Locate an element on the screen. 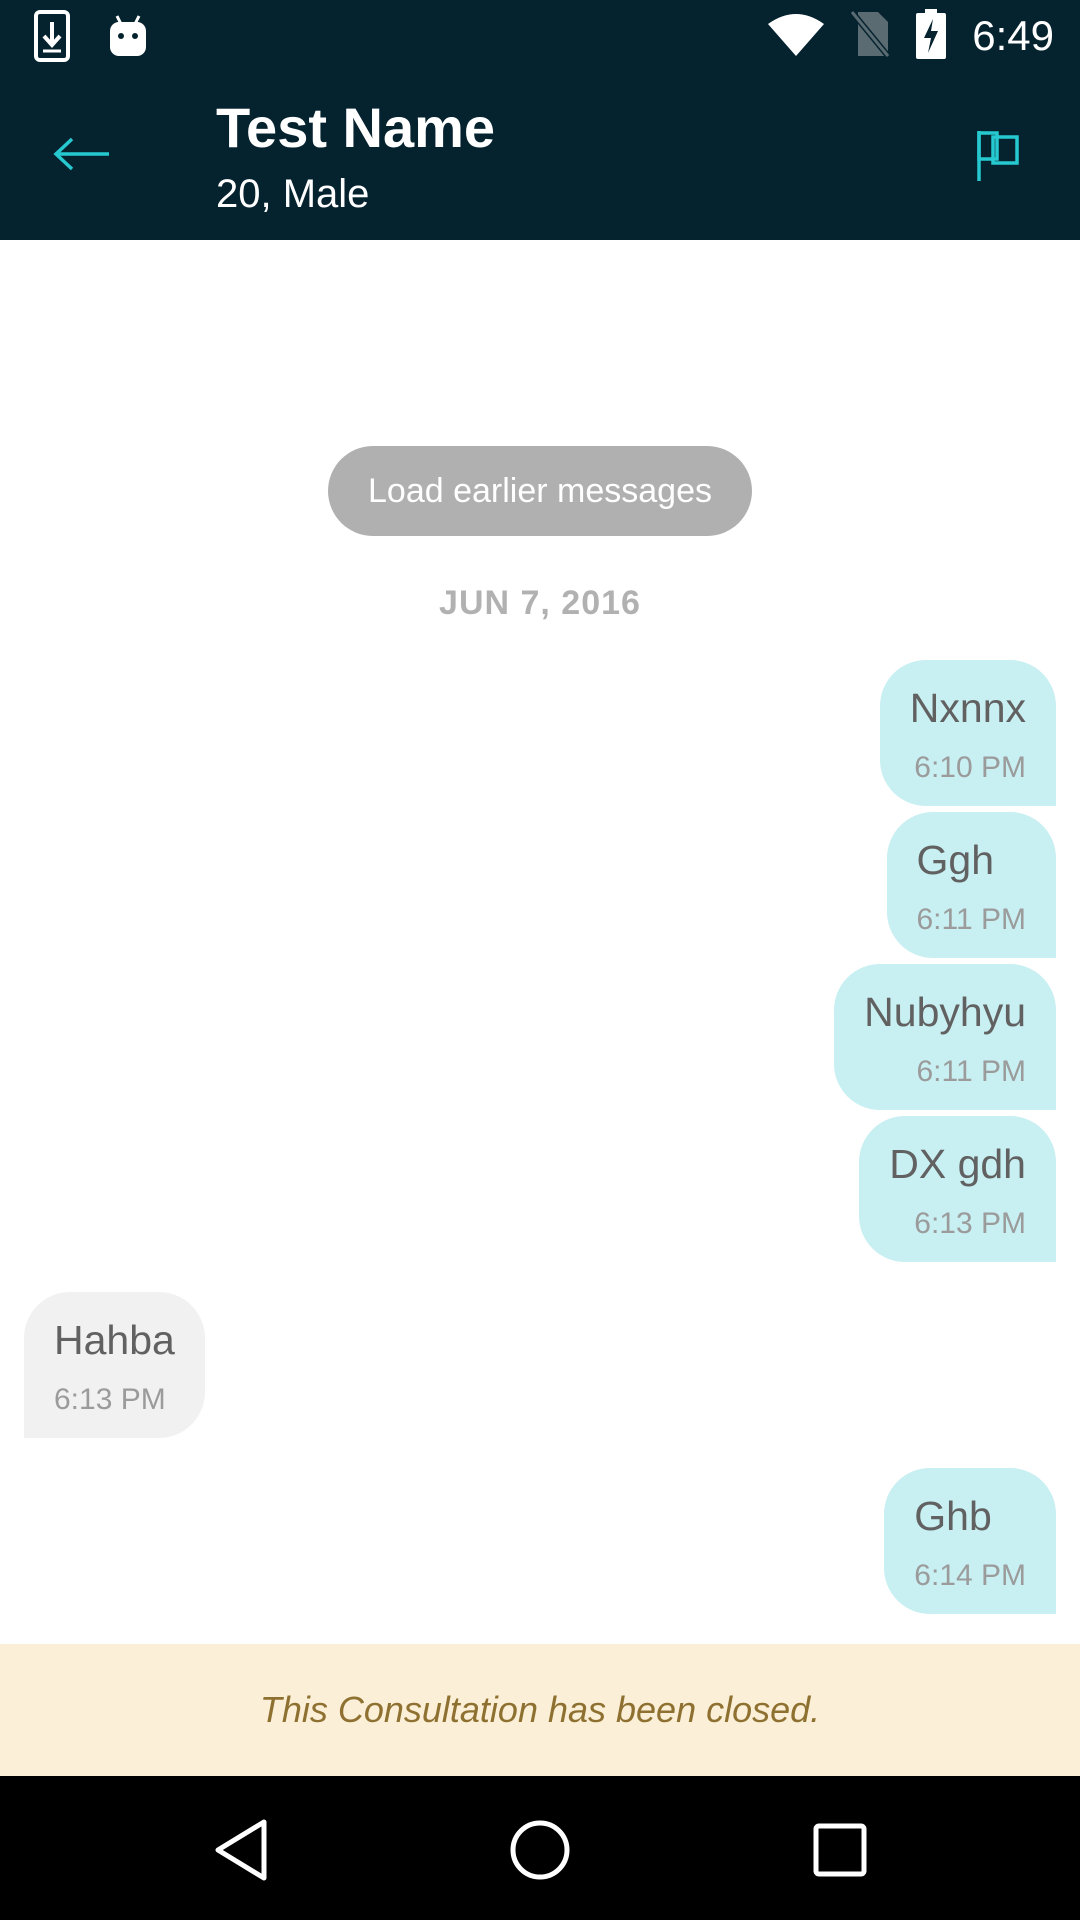 Image resolution: width=1080 pixels, height=1920 pixels. arrow-back-icon is located at coordinates (82, 156).